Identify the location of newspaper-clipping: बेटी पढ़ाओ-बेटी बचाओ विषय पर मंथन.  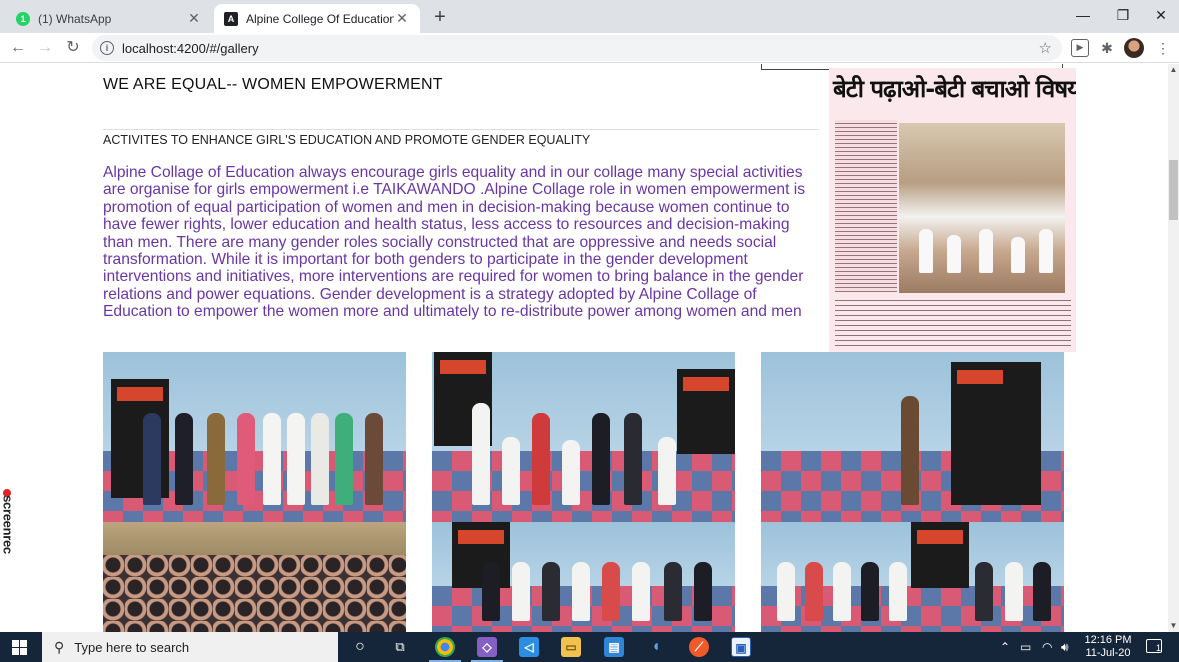
(952, 210).